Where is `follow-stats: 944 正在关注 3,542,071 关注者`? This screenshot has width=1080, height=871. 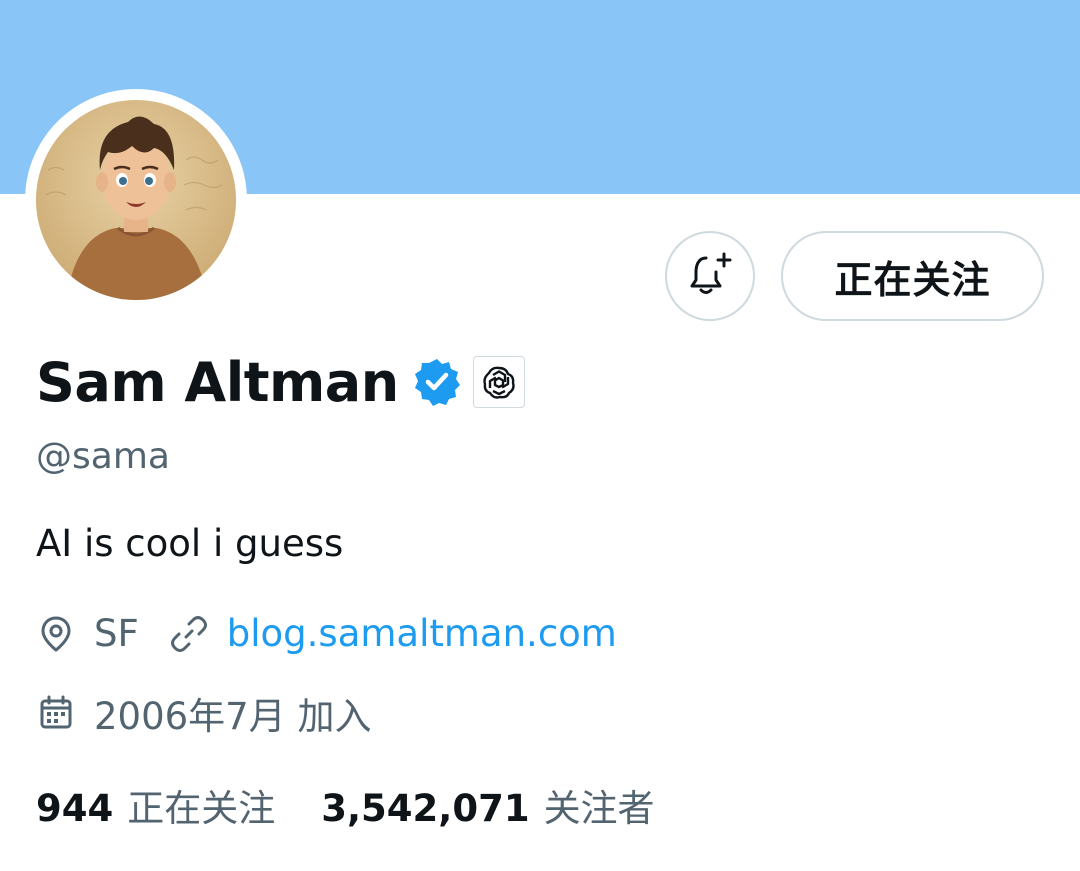 follow-stats: 944 正在关注 3,542,071 关注者 is located at coordinates (345, 805).